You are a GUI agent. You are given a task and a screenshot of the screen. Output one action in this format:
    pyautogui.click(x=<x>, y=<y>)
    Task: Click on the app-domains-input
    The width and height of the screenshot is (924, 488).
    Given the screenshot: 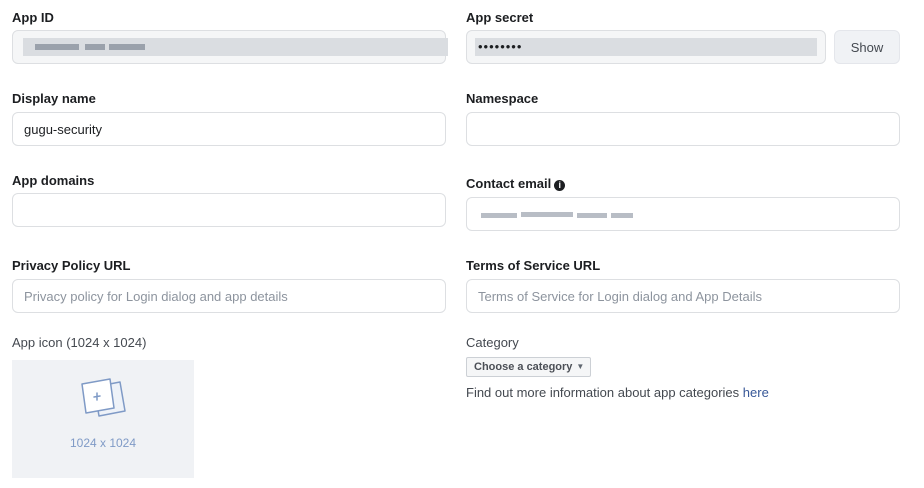 What is the action you would take?
    pyautogui.click(x=229, y=210)
    